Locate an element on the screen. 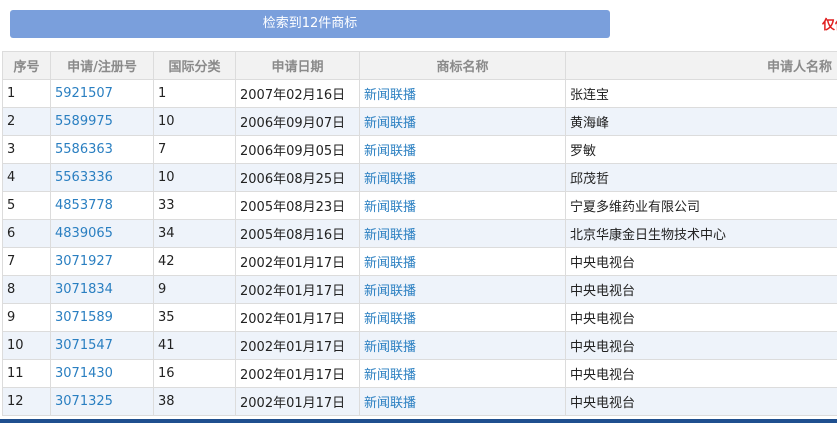  header-mark-name: 商标名称 is located at coordinates (462, 65).